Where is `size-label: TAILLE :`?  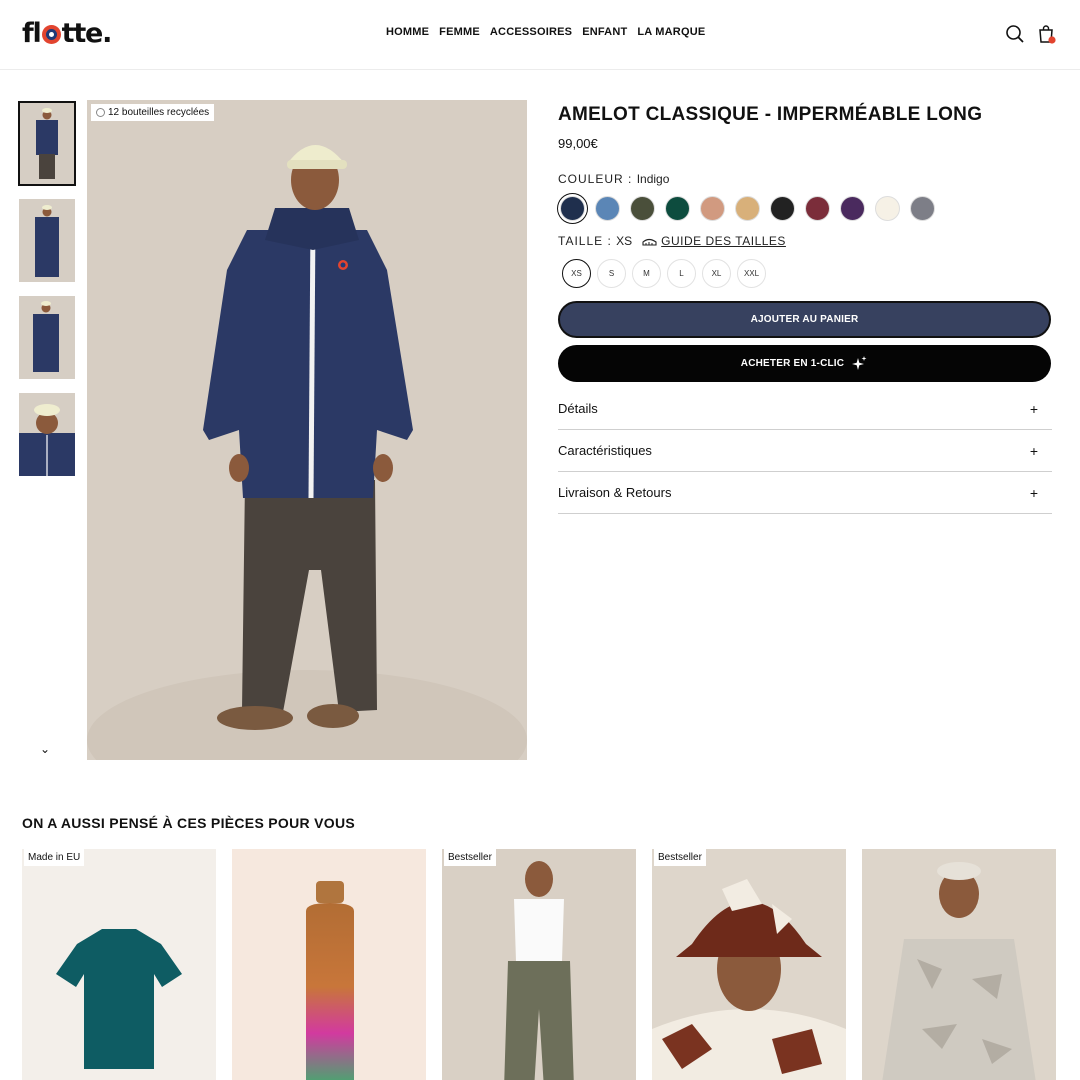
size-label: TAILLE : is located at coordinates (585, 241).